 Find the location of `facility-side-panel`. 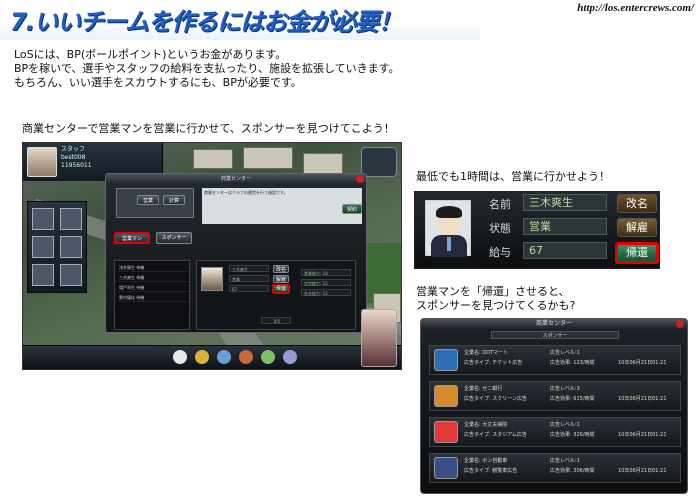

facility-side-panel is located at coordinates (57, 247).